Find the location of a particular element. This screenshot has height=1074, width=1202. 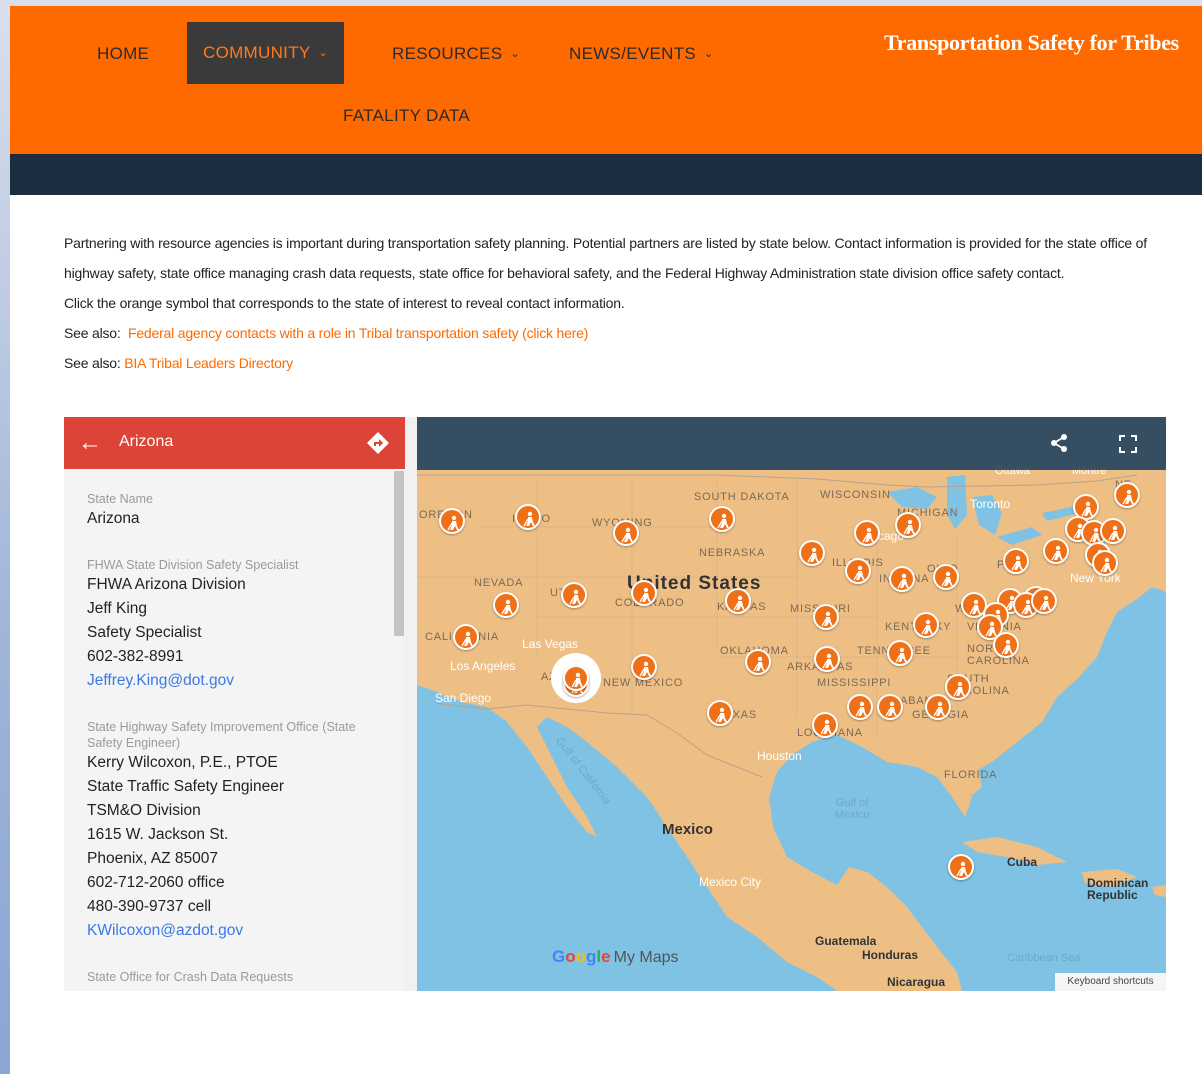

hsip-line: 602-712-2060 office is located at coordinates (156, 882).